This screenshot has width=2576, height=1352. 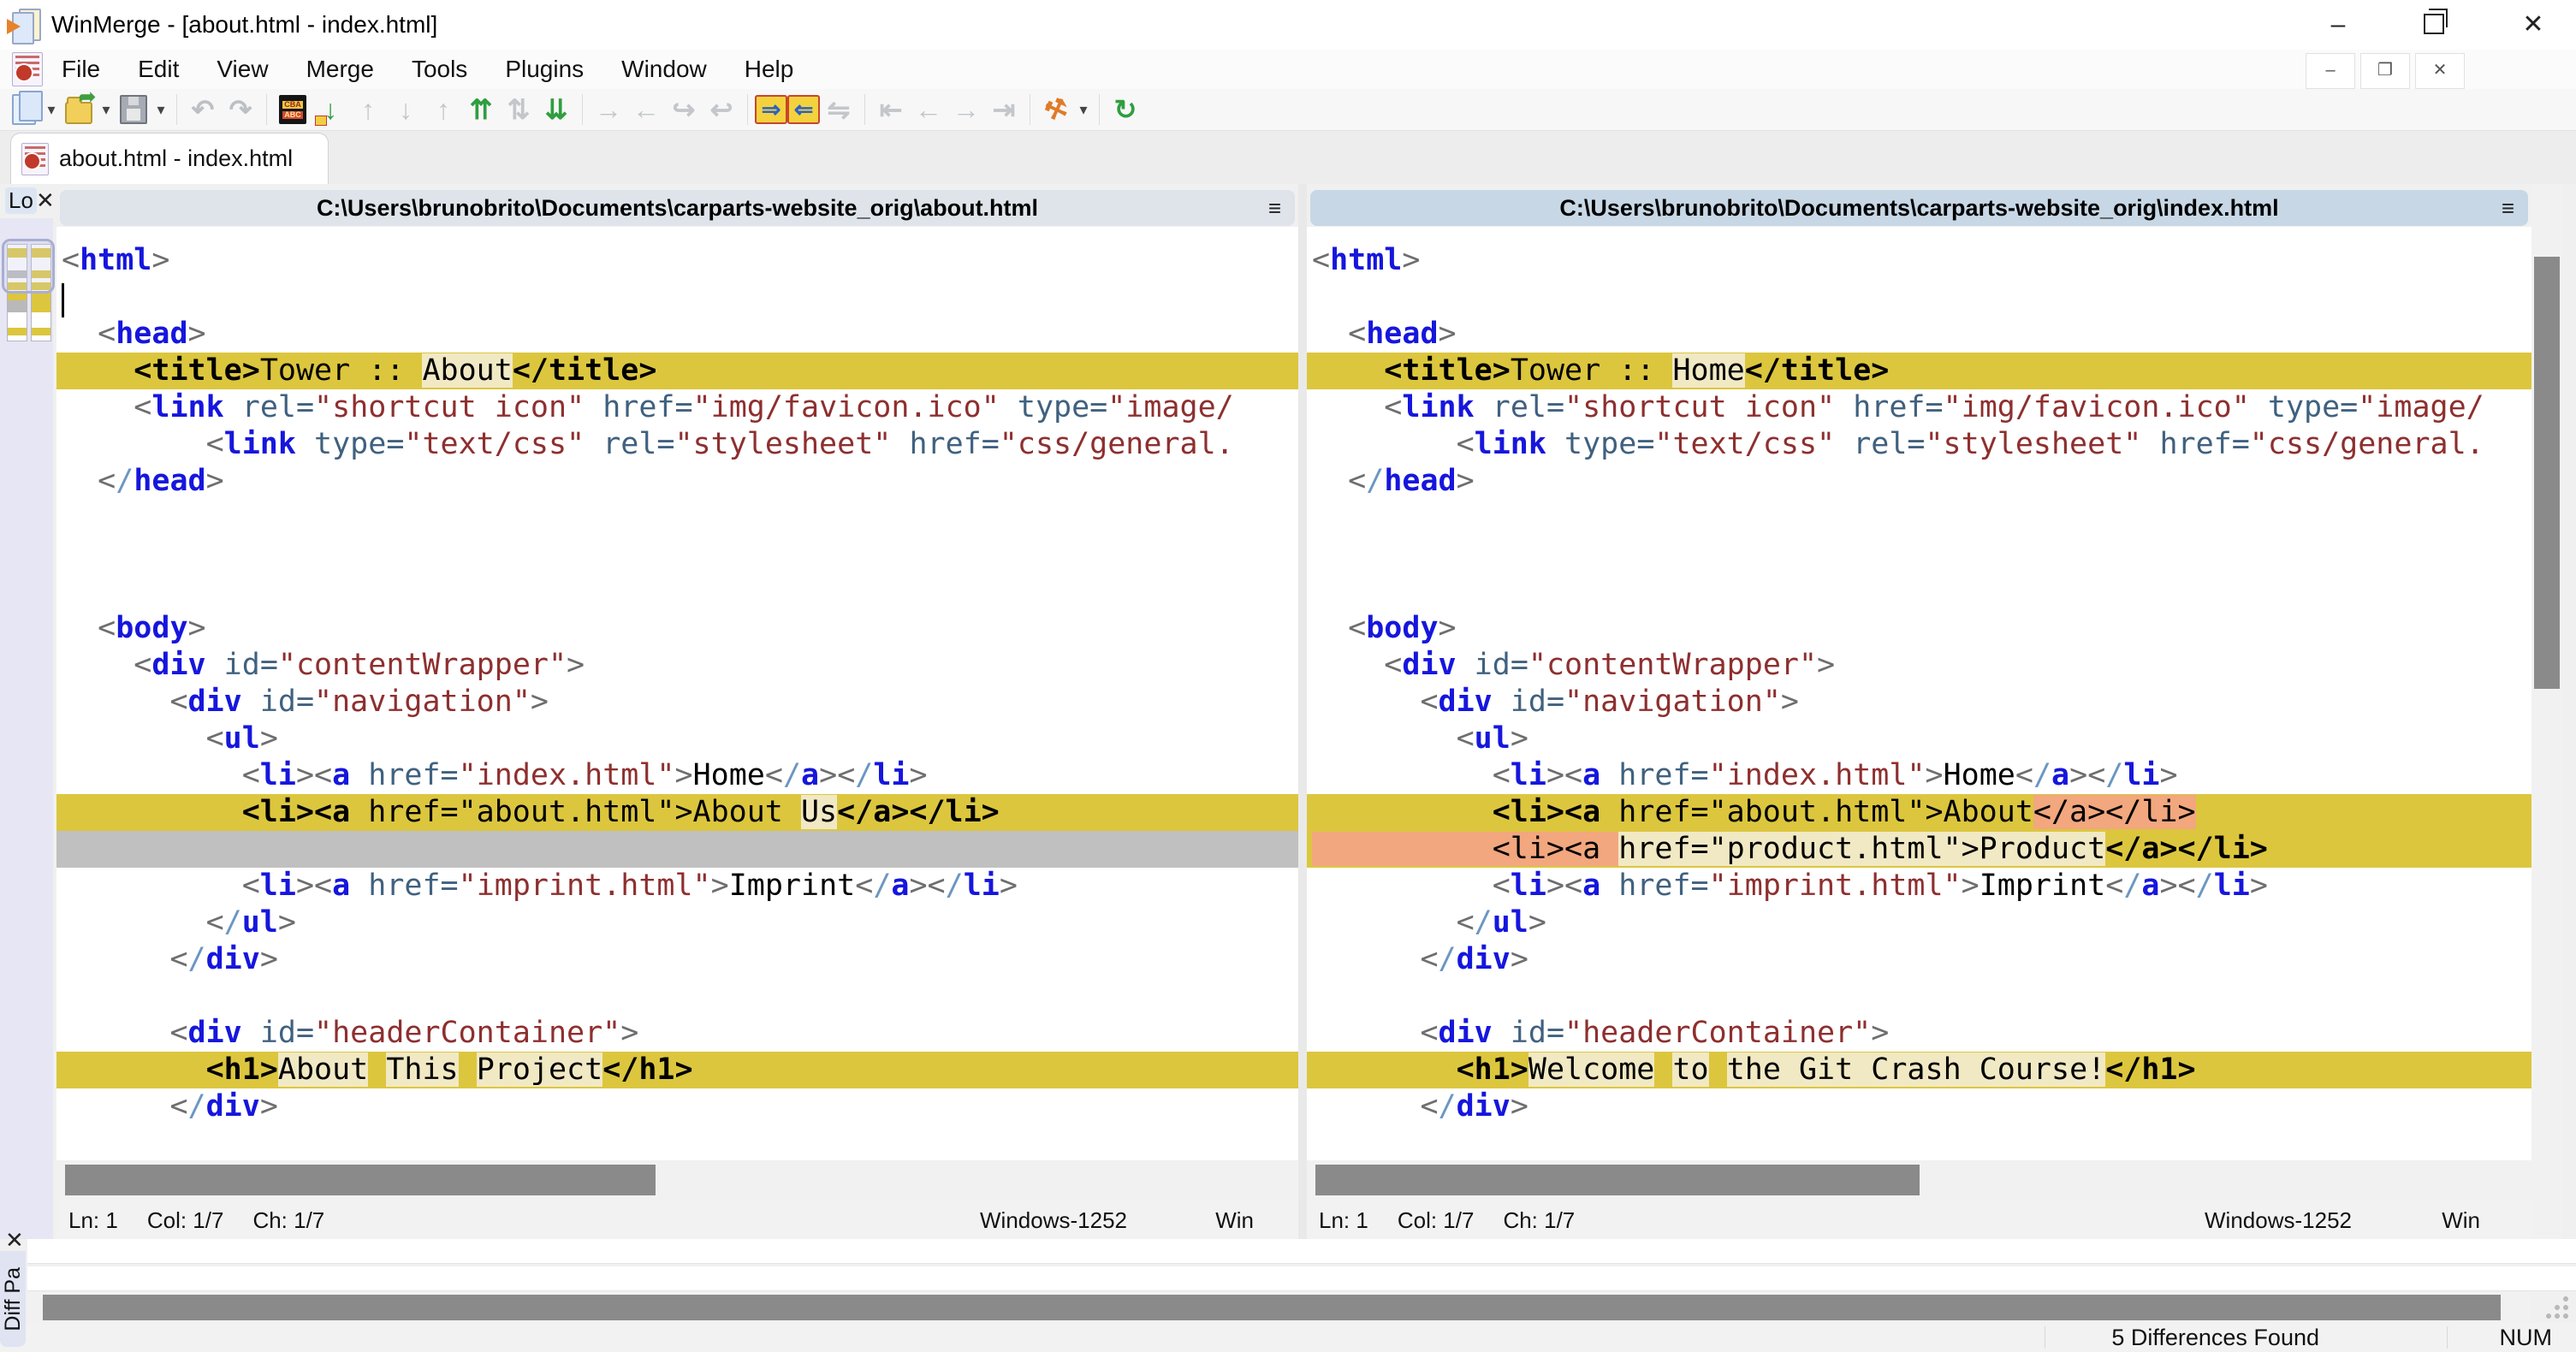 What do you see at coordinates (677, 666) in the screenshot?
I see `left-code-line-12: <div id="contentWrapper">` at bounding box center [677, 666].